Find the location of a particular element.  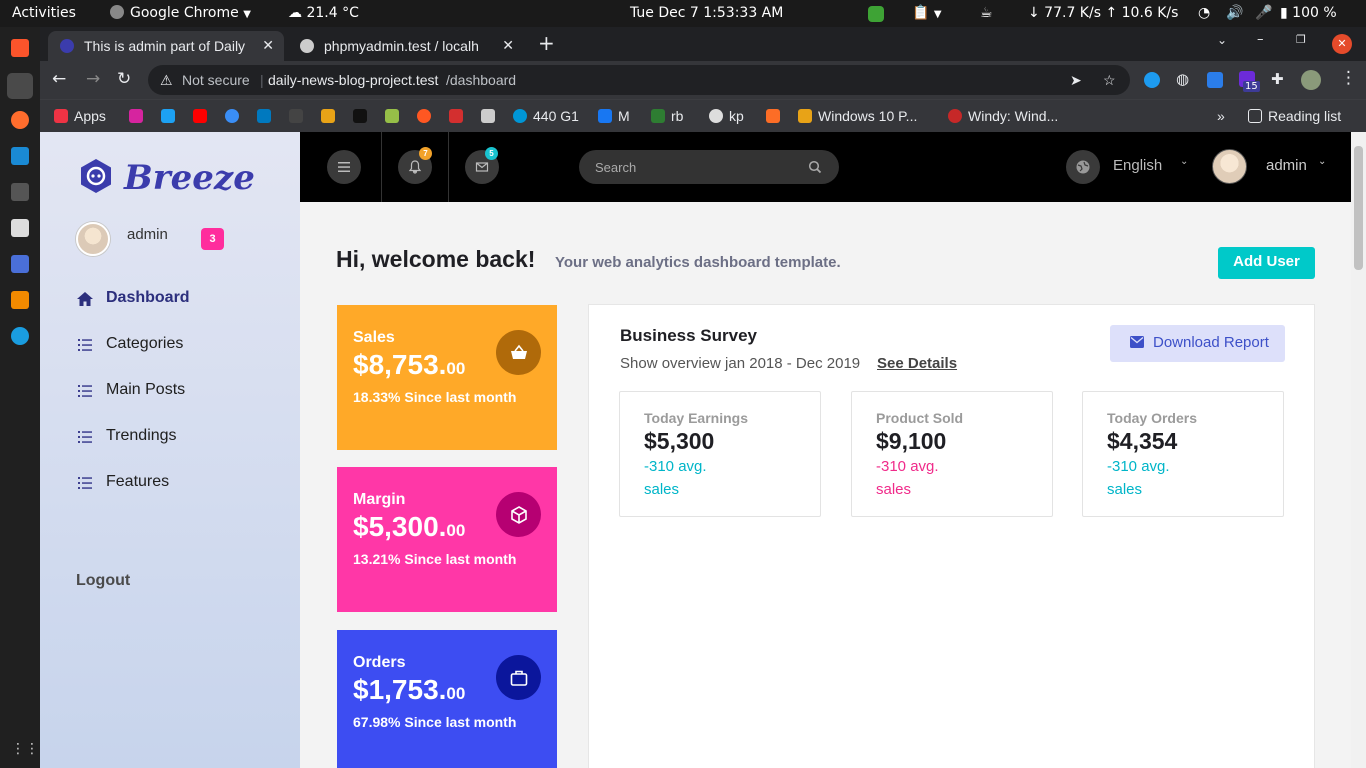

volume-icon: 🔊 is located at coordinates (1234, 13).